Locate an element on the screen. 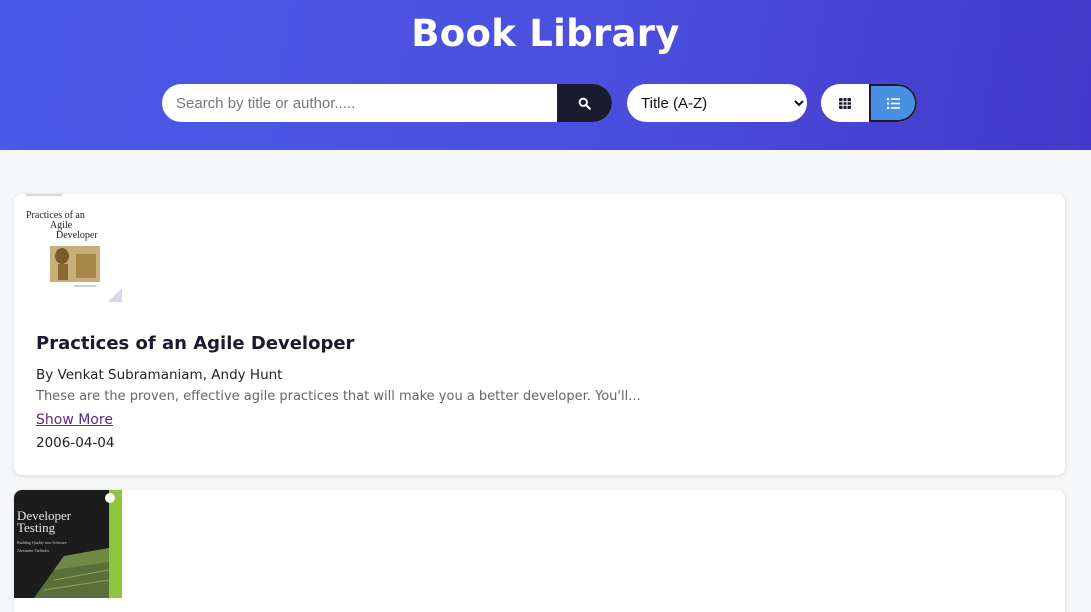  list-icon is located at coordinates (893, 103).